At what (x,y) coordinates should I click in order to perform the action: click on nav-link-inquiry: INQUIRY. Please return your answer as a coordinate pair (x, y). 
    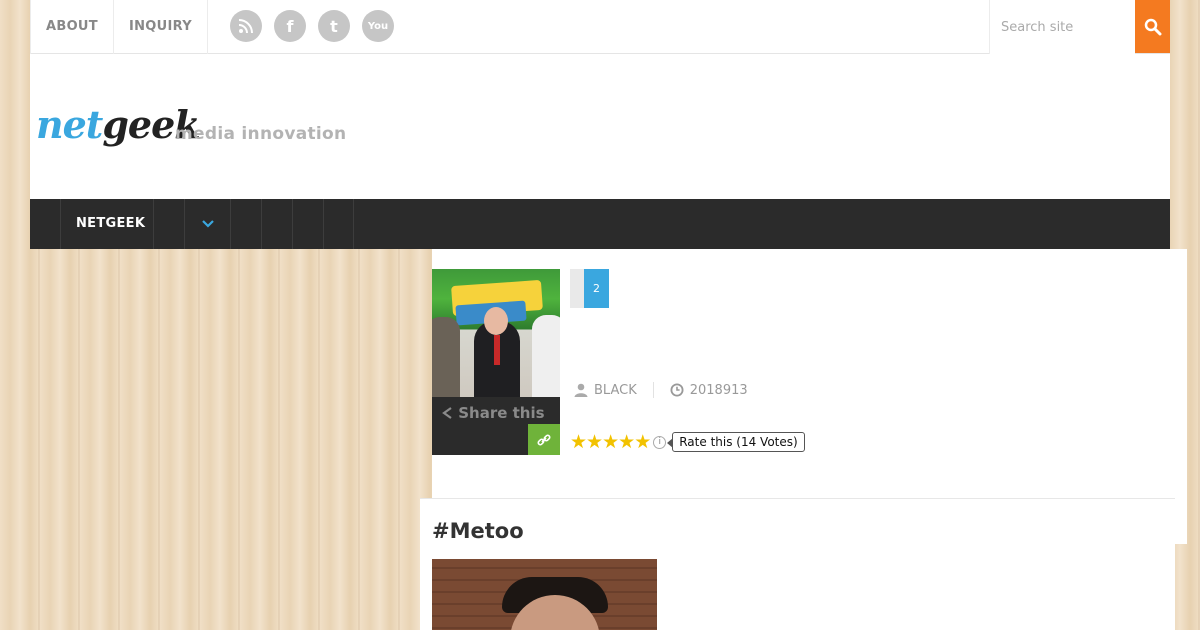
    Looking at the image, I should click on (160, 27).